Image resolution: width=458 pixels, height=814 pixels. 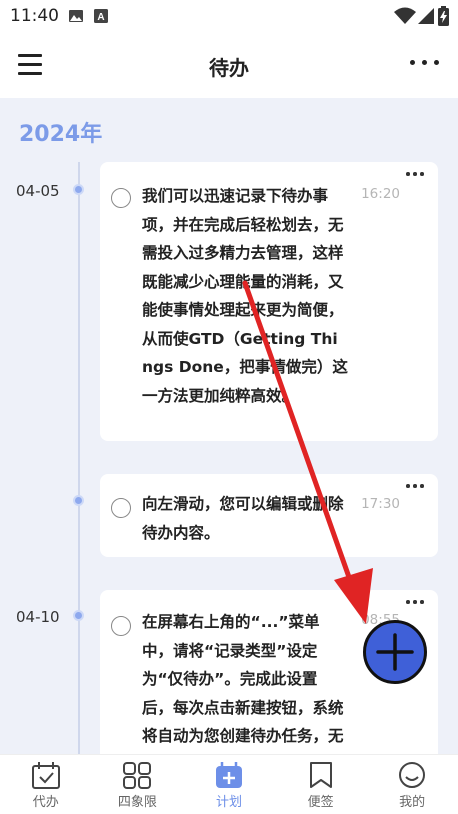 I want to click on status-time: 11:40, so click(x=34, y=16).